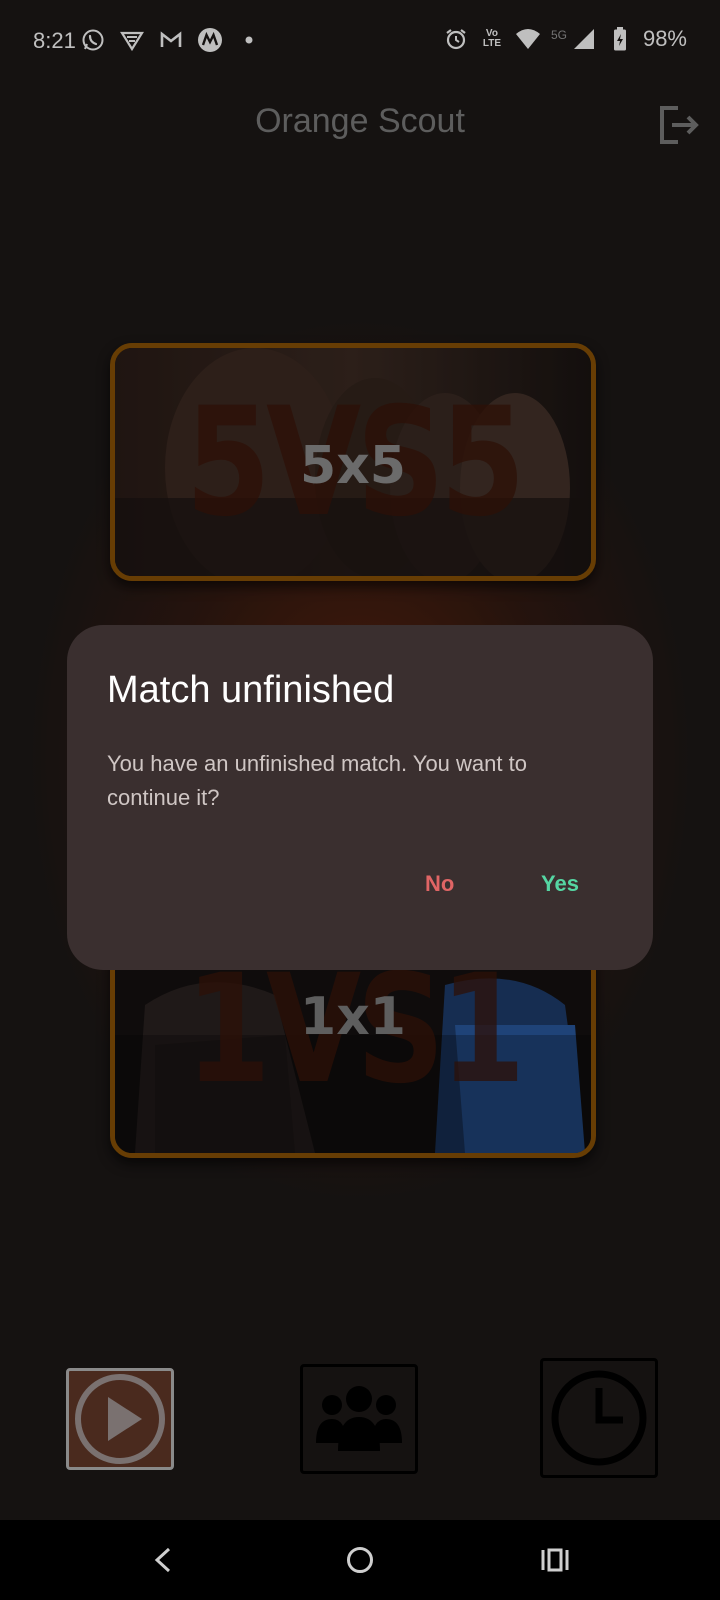 This screenshot has height=1600, width=720. I want to click on play-icon, so click(120, 1419).